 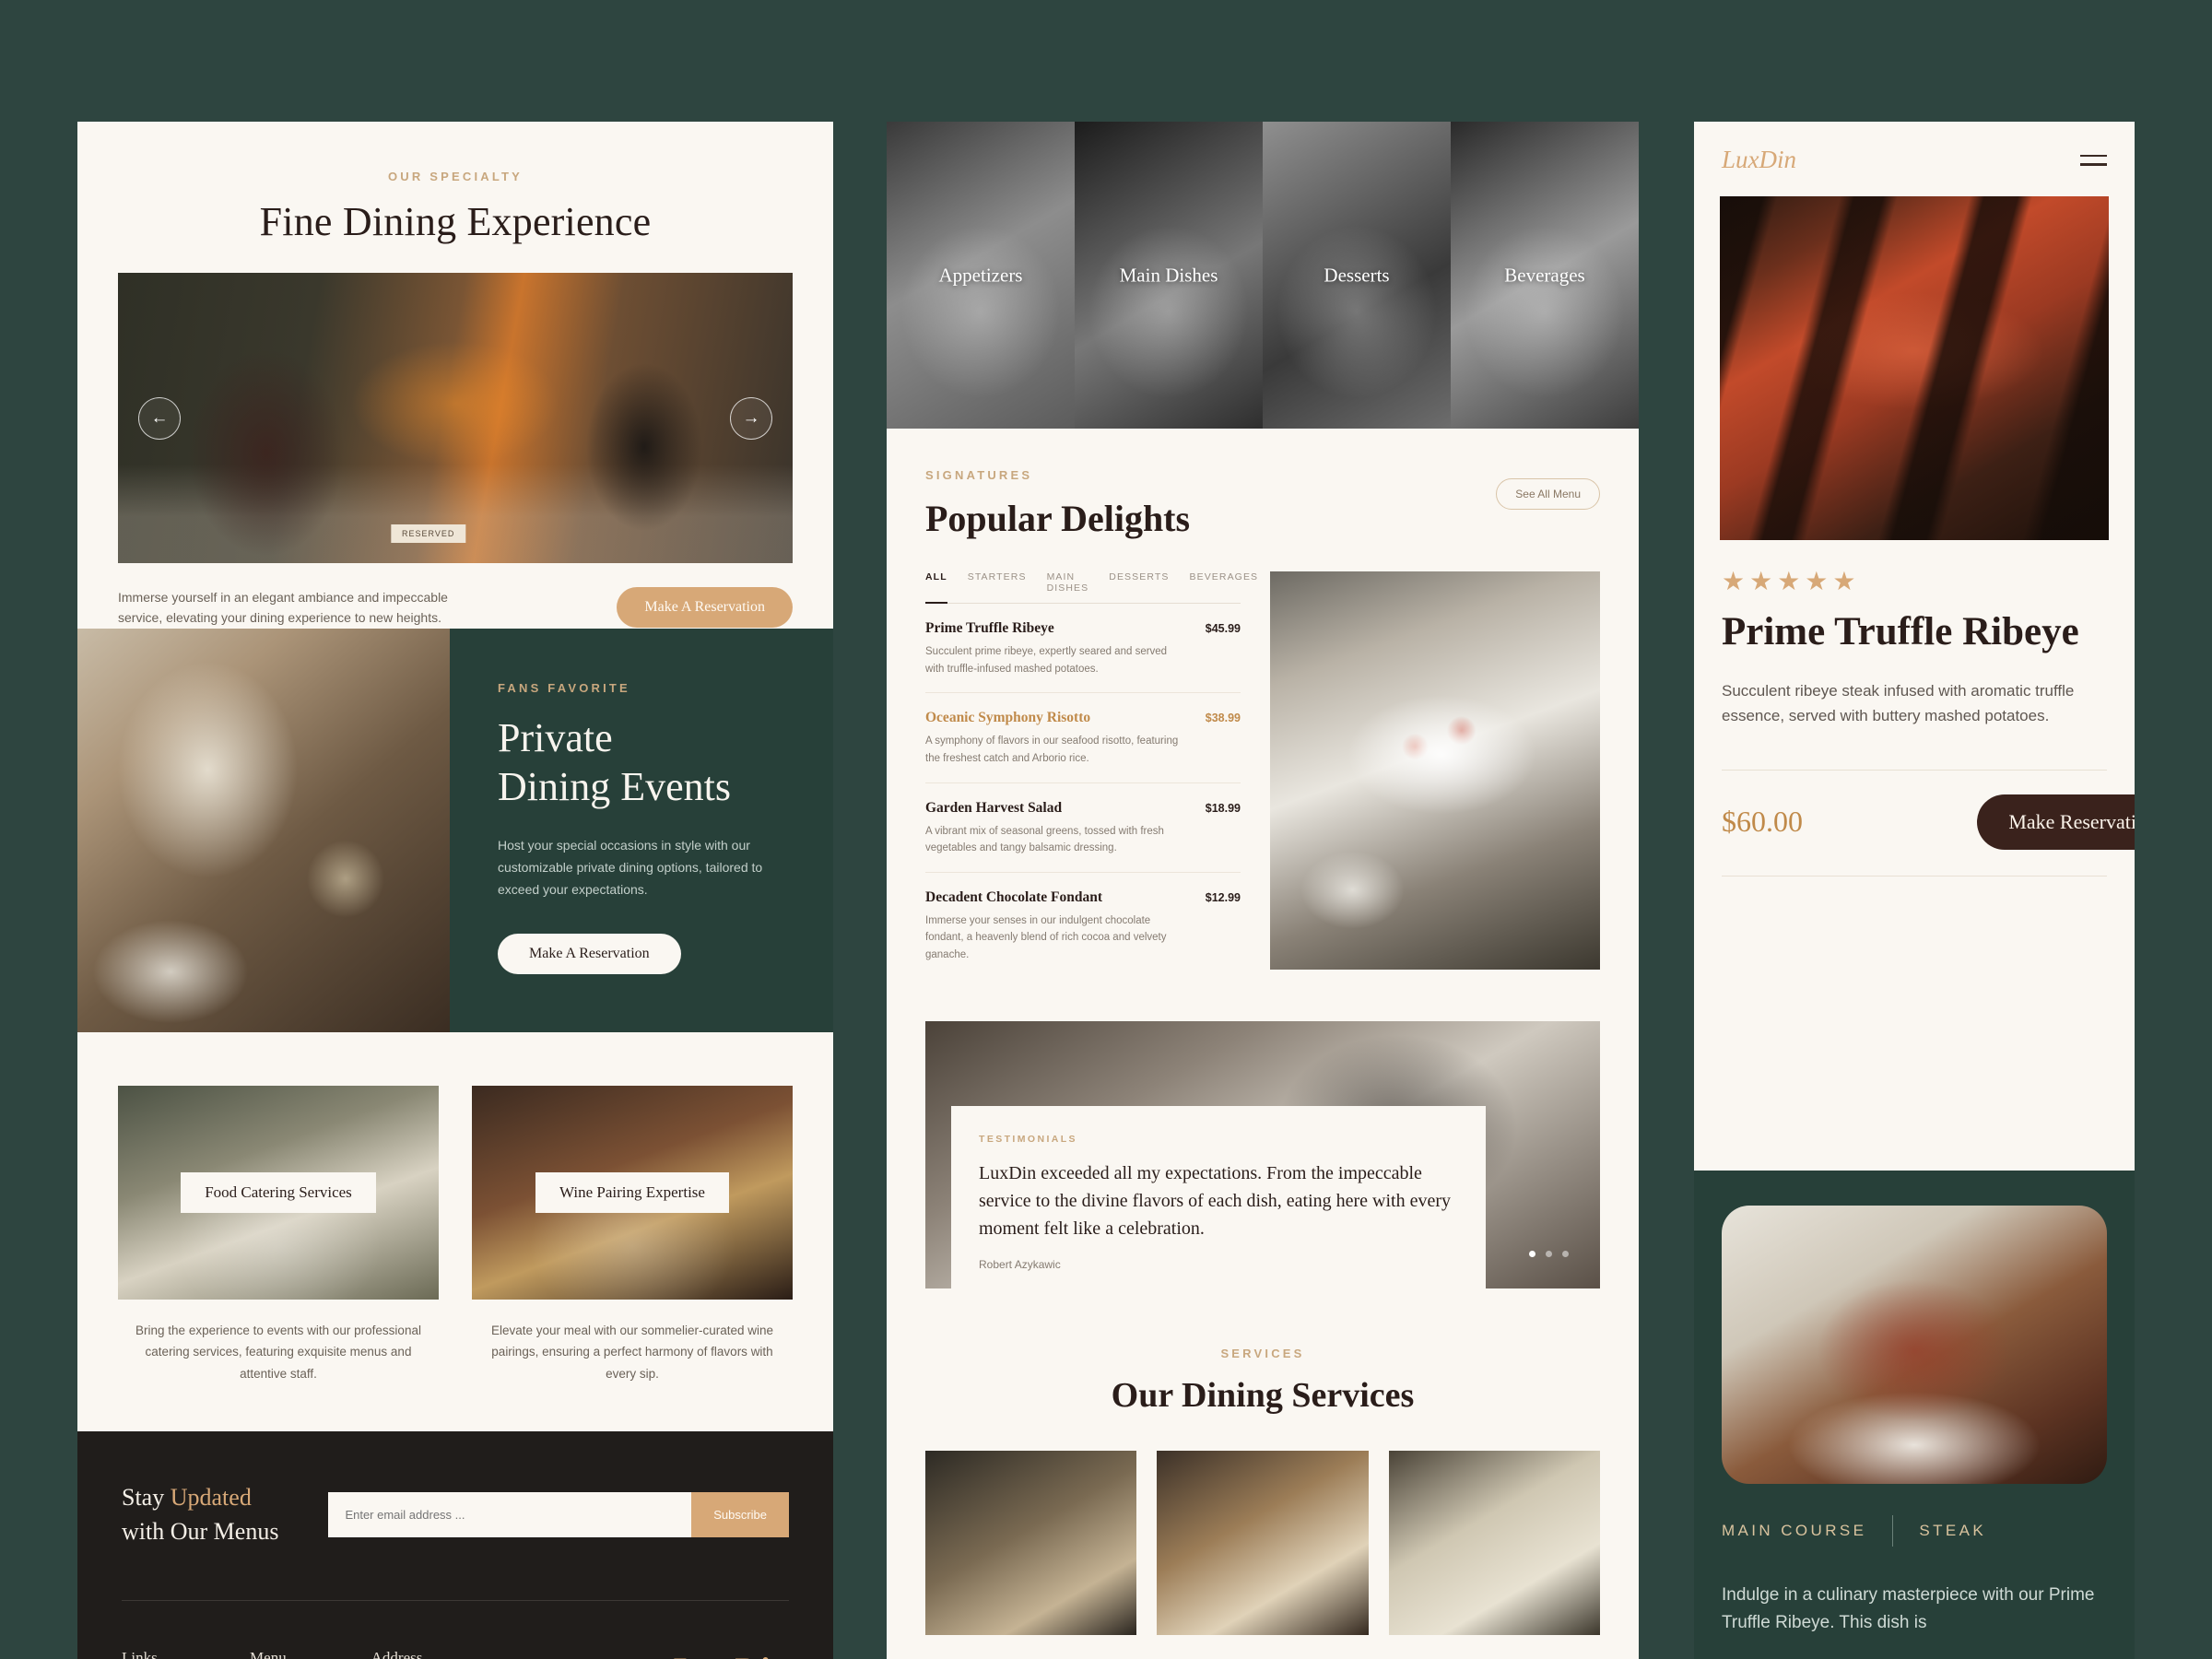 What do you see at coordinates (146, 1497) in the screenshot?
I see `newsletter-title-a: Stay` at bounding box center [146, 1497].